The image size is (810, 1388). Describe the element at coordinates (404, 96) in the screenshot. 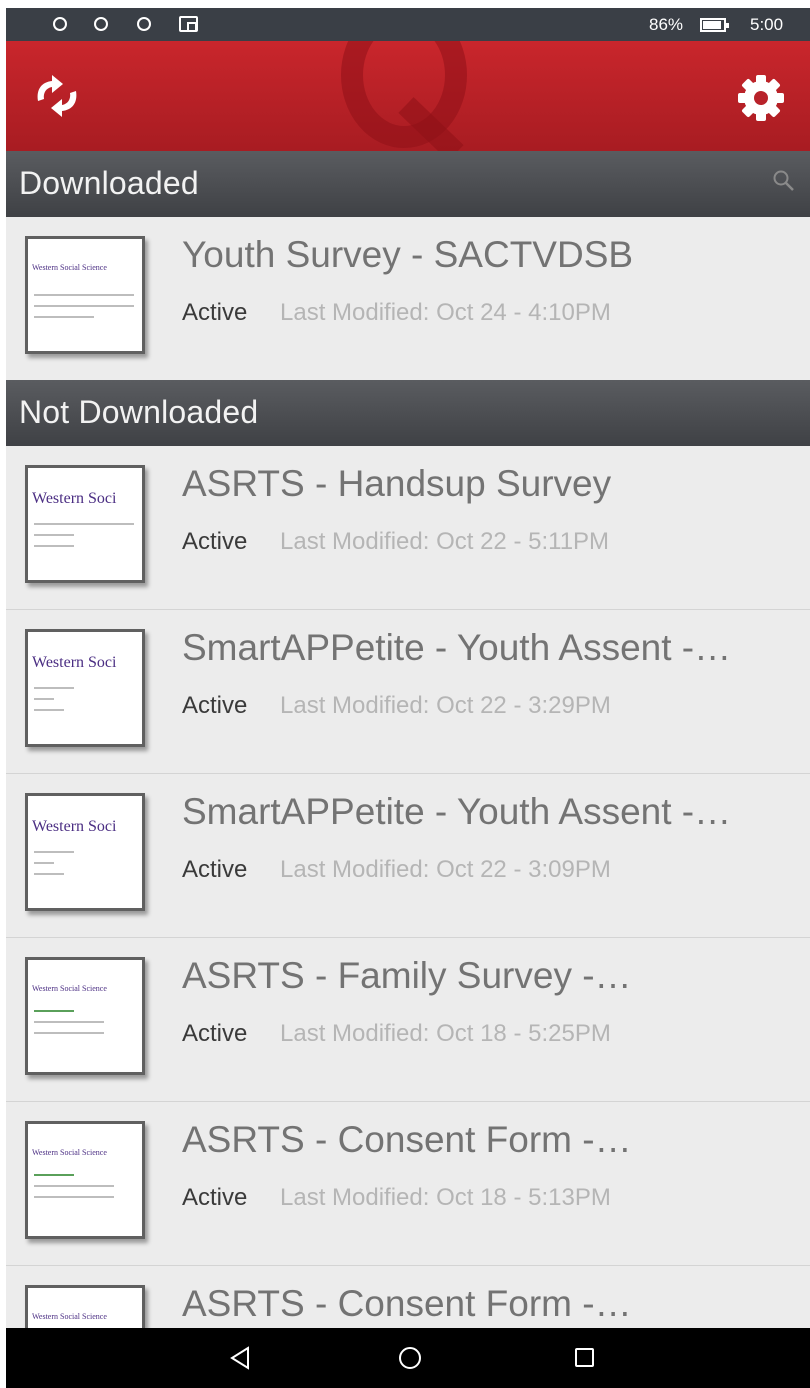

I see `q-logo-icon` at that location.